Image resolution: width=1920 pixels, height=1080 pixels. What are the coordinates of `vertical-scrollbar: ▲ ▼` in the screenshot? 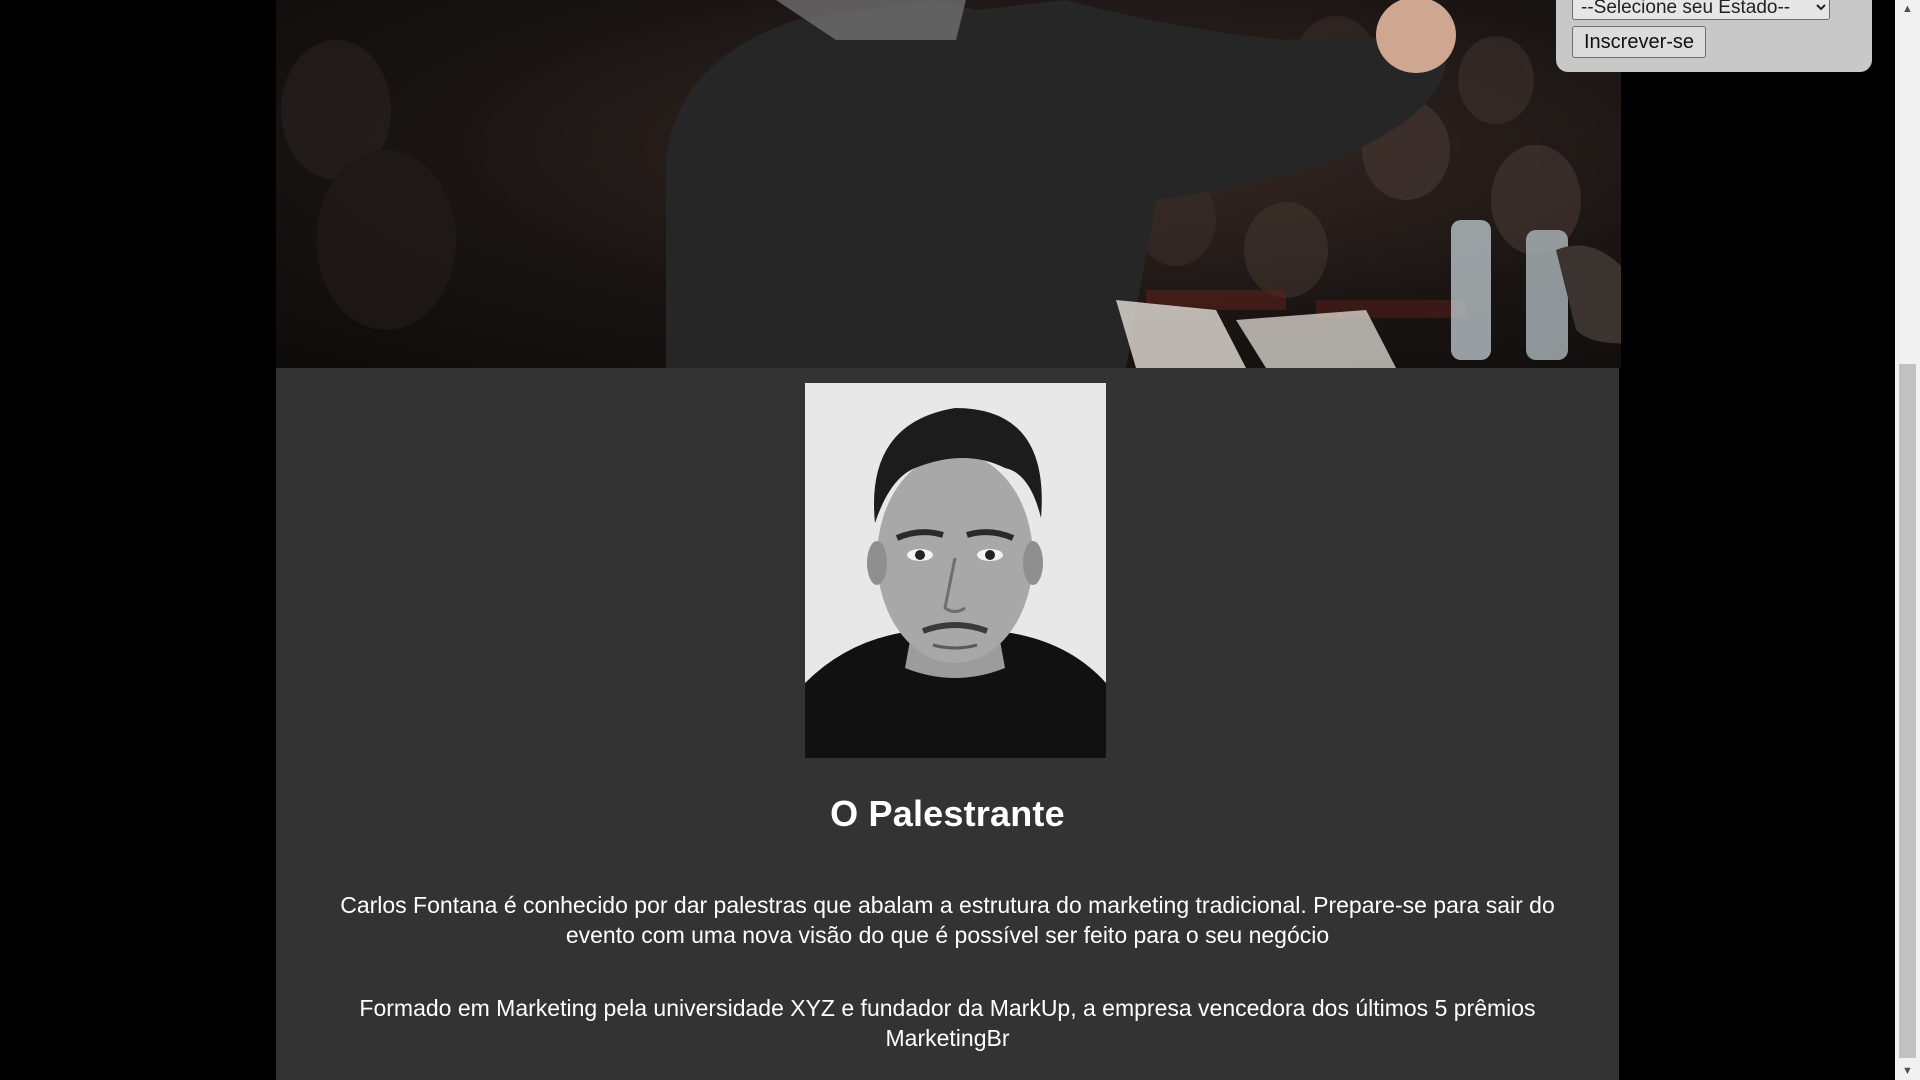 It's located at (1907, 540).